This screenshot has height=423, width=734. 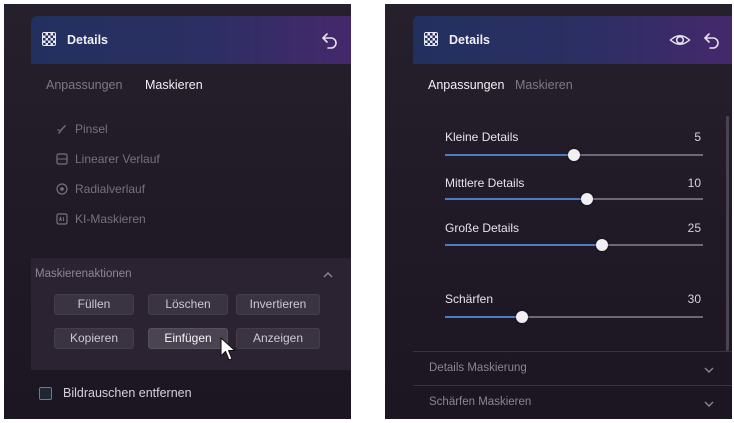 I want to click on scrollbar, so click(x=727, y=233).